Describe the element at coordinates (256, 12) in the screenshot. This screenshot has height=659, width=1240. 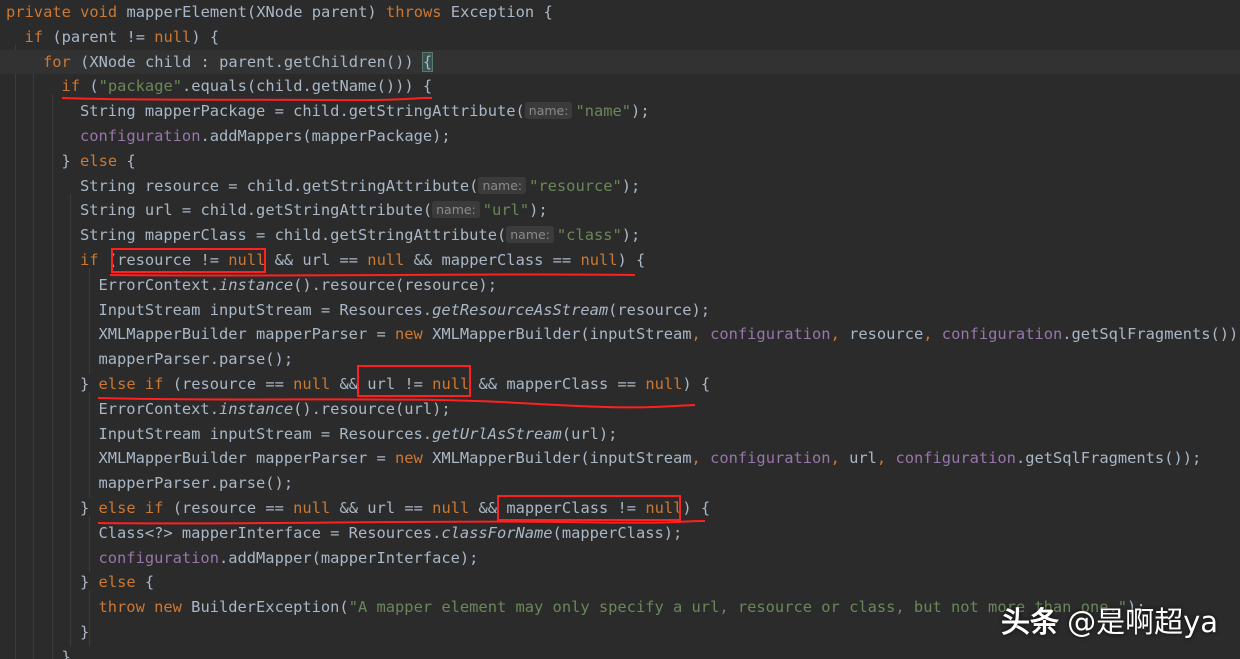
I see `code-token: mapperElement(XNode parent)` at that location.